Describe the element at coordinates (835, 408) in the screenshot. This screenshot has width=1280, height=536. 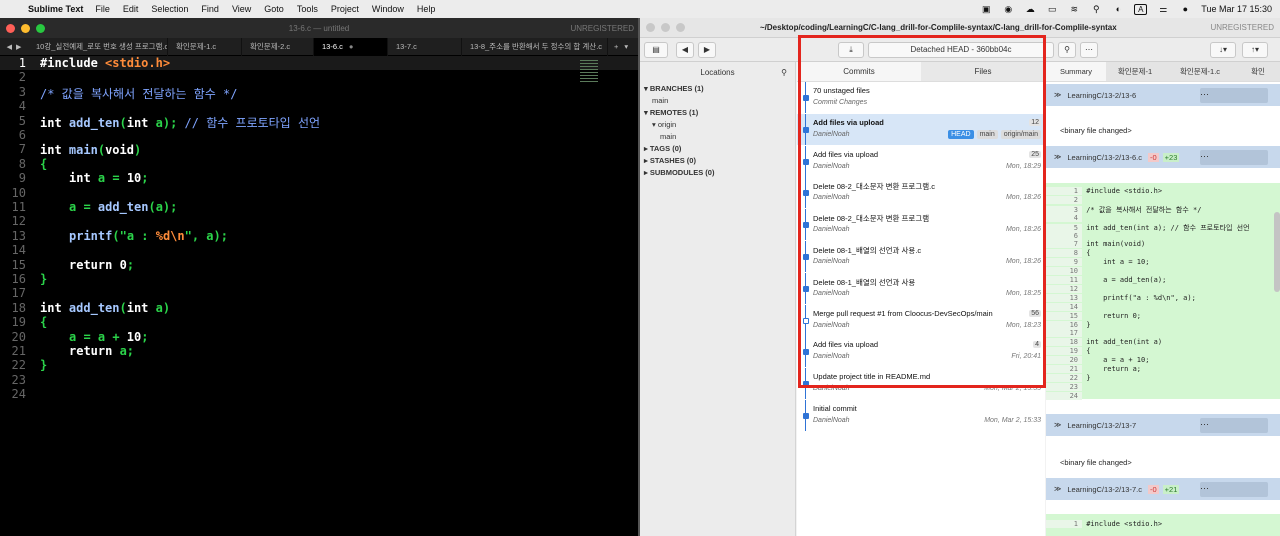
I see `commit-message: Initial commit` at that location.